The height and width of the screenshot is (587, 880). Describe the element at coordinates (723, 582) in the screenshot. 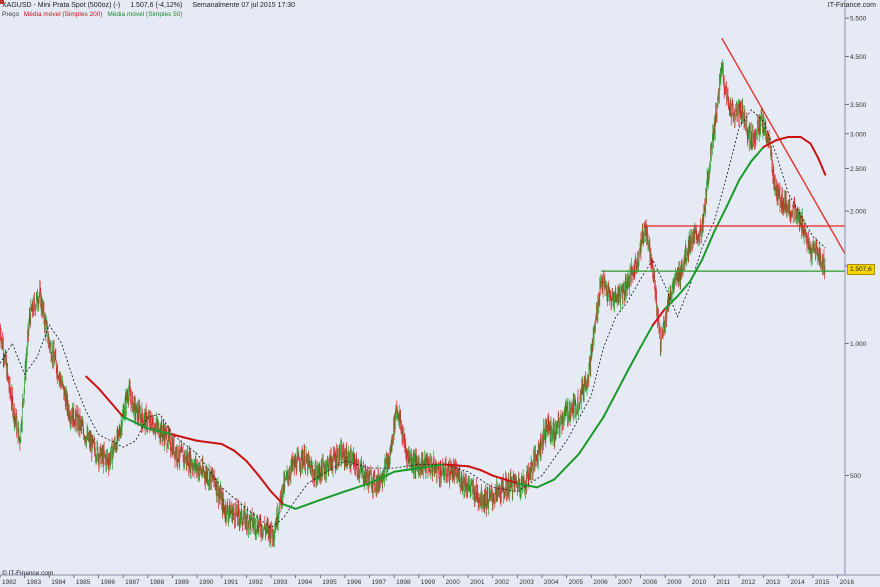

I see `x-tick-label: 2011` at that location.